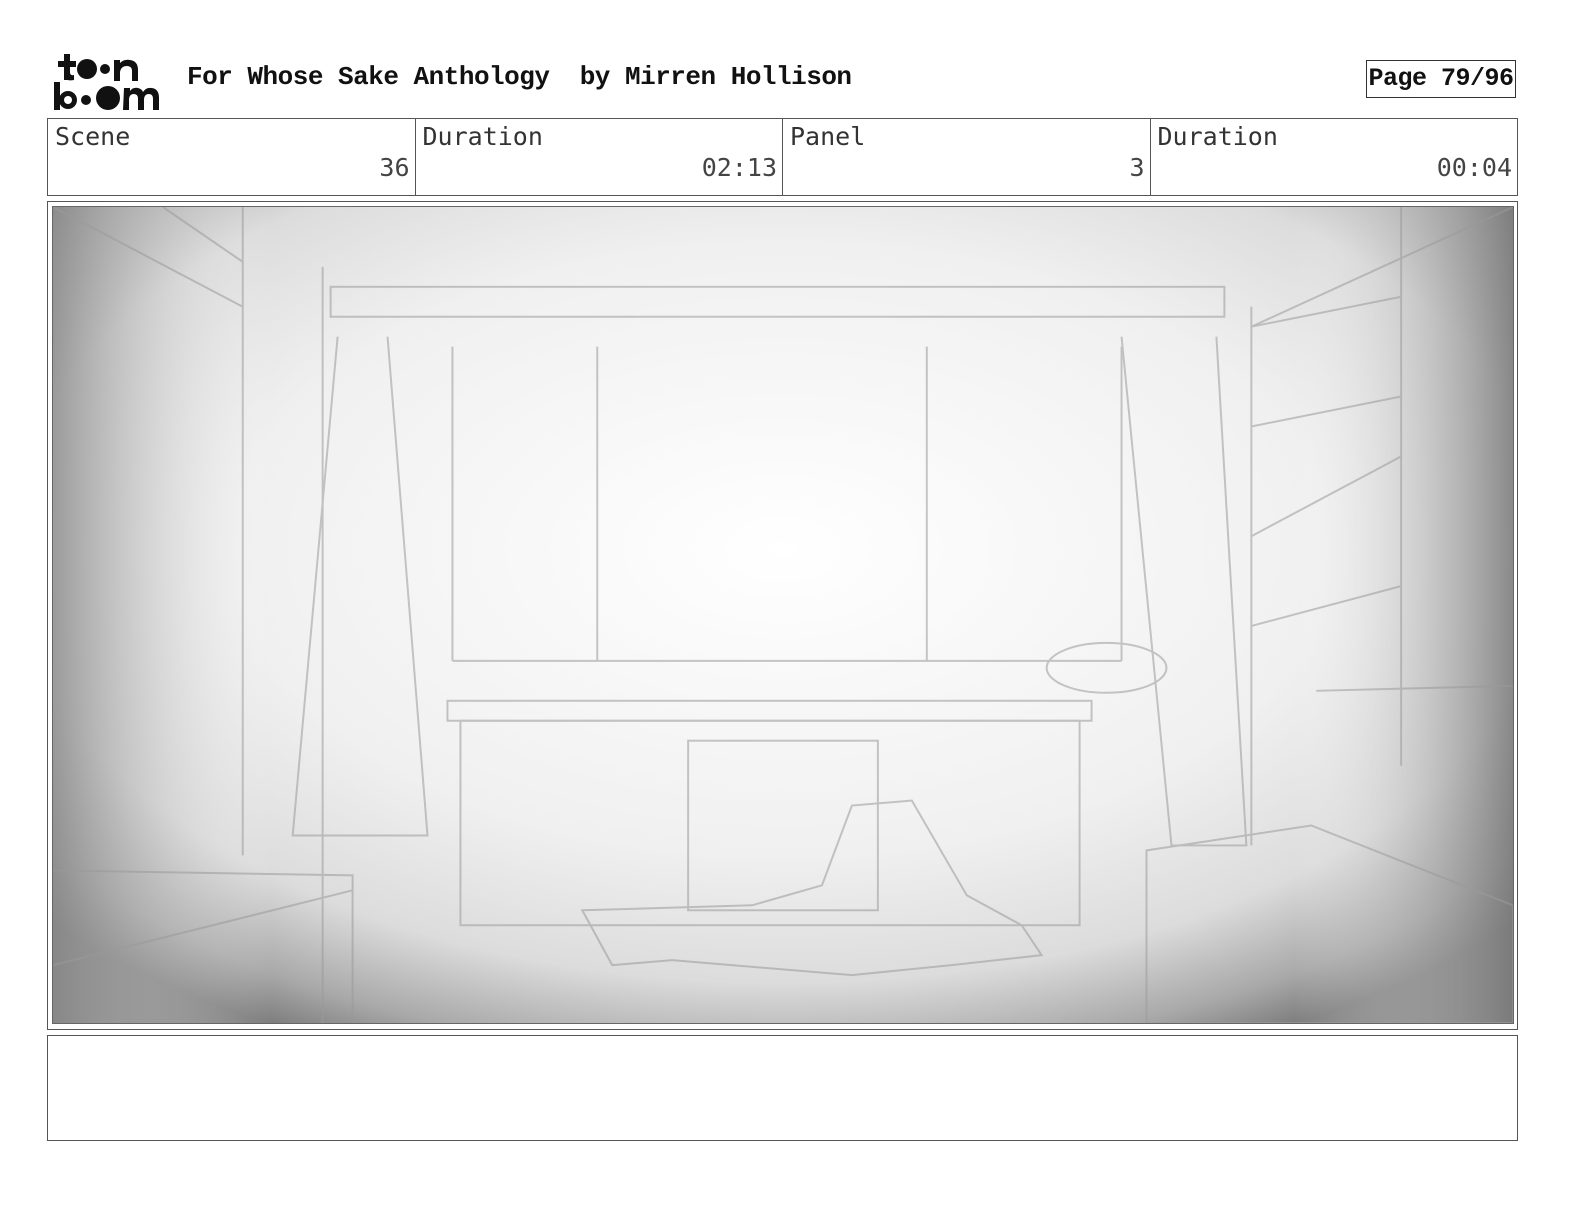 The image size is (1584, 1224). Describe the element at coordinates (1474, 167) in the screenshot. I see `panel-duration-value: 00:04` at that location.